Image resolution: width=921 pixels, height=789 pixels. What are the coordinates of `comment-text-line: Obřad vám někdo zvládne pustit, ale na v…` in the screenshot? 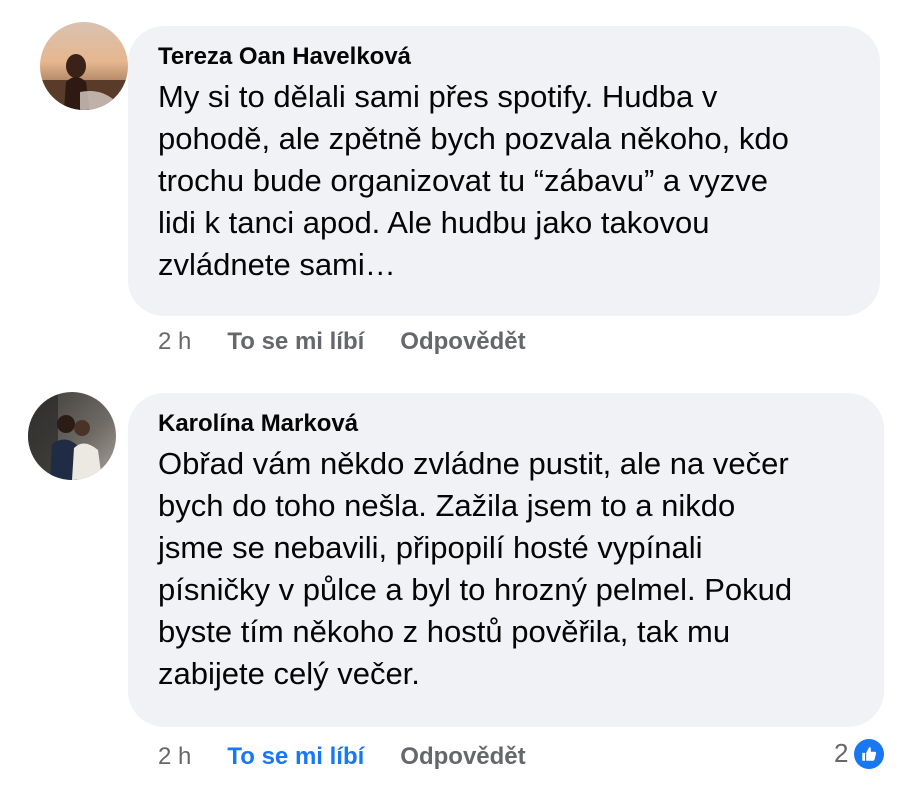 It's located at (473, 463).